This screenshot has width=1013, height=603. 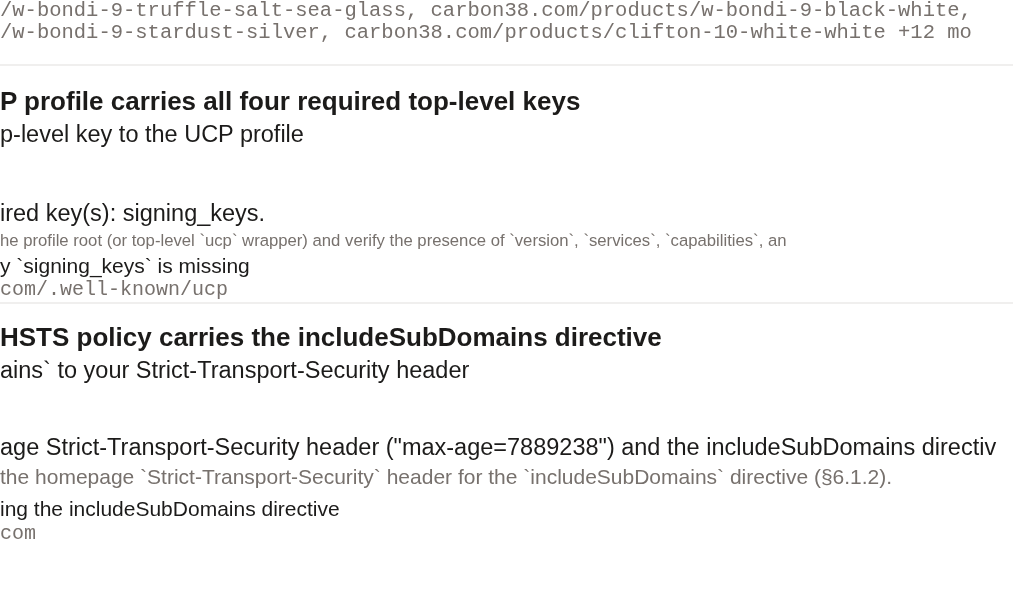 I want to click on fix-text: p-level key to the UCP profile, so click(x=152, y=134).